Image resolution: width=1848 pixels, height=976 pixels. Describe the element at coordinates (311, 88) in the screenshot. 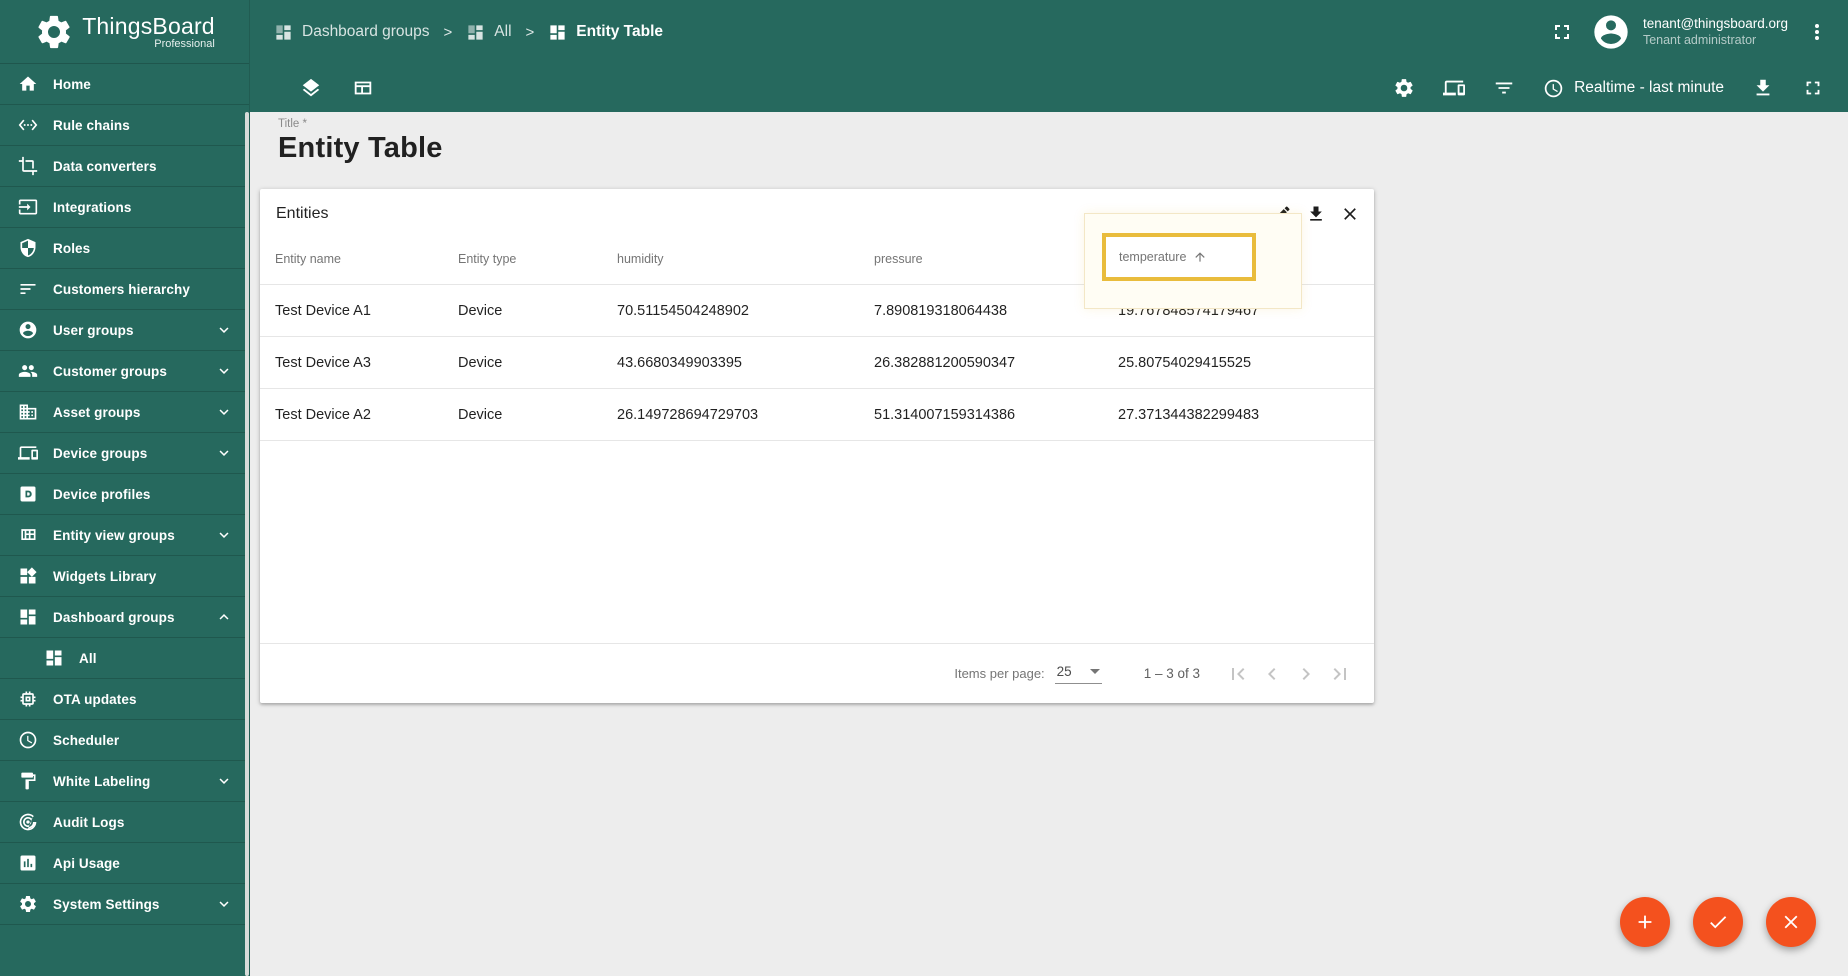

I see `manage-layouts-icon` at that location.